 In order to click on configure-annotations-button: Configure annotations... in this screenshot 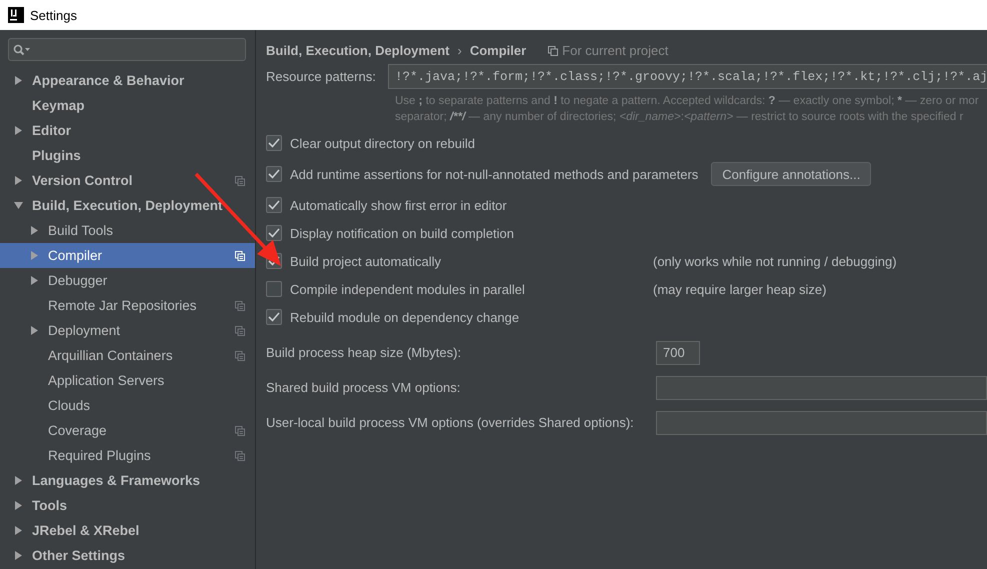, I will do `click(791, 174)`.